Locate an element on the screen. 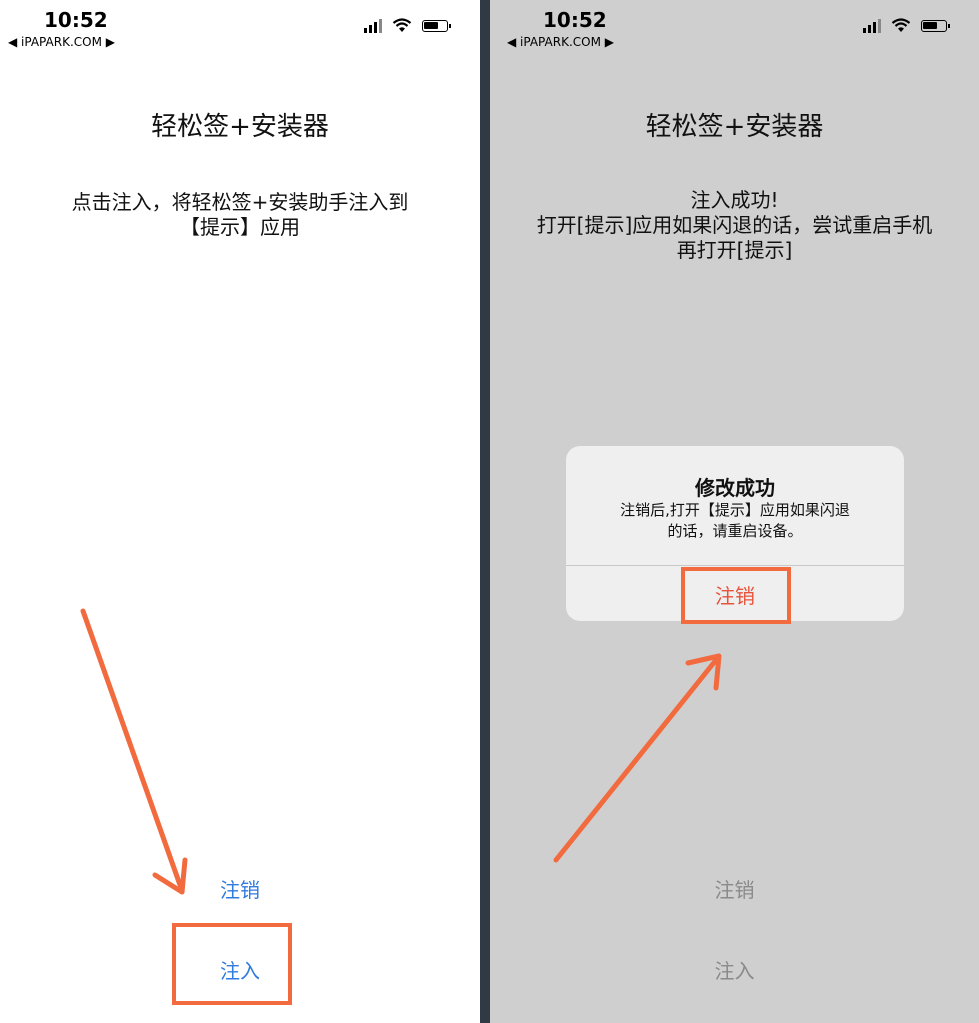 Image resolution: width=979 pixels, height=1023 pixels. divider is located at coordinates (485, 511).